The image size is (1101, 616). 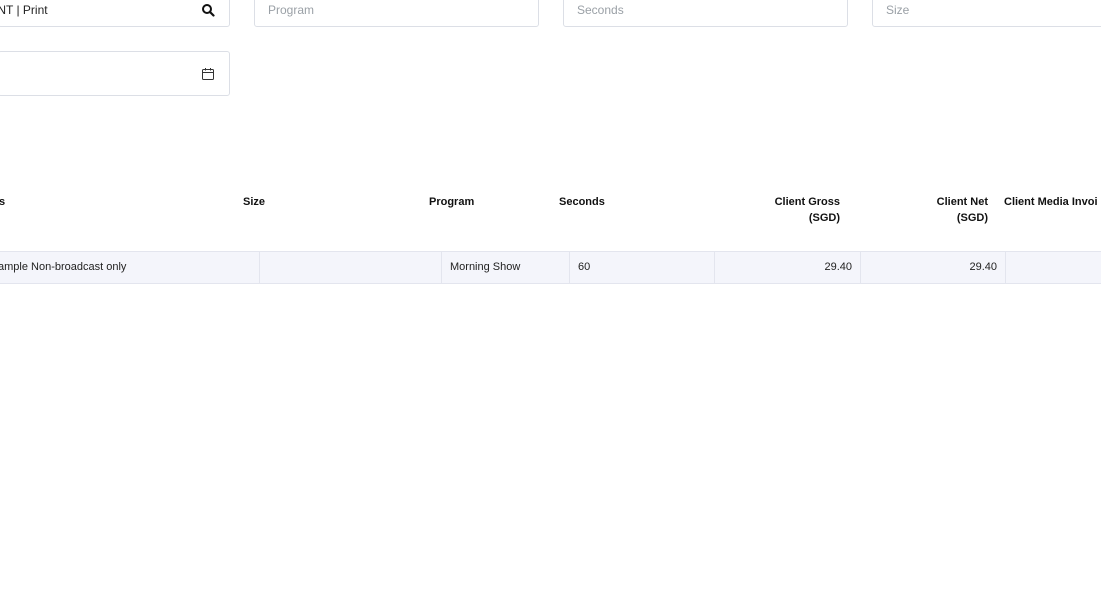 I want to click on media-search-value: INT | Print, so click(x=24, y=9).